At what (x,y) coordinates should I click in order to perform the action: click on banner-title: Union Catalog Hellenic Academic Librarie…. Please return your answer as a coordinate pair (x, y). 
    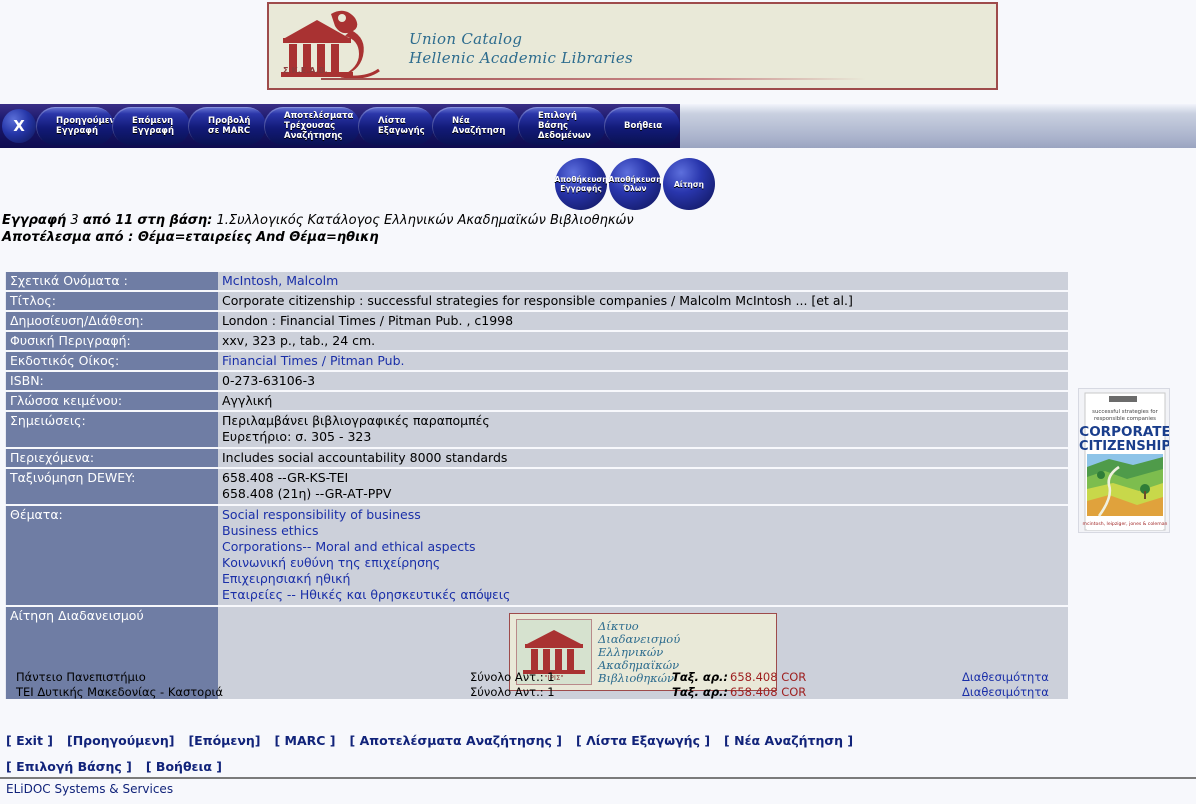
    Looking at the image, I should click on (521, 49).